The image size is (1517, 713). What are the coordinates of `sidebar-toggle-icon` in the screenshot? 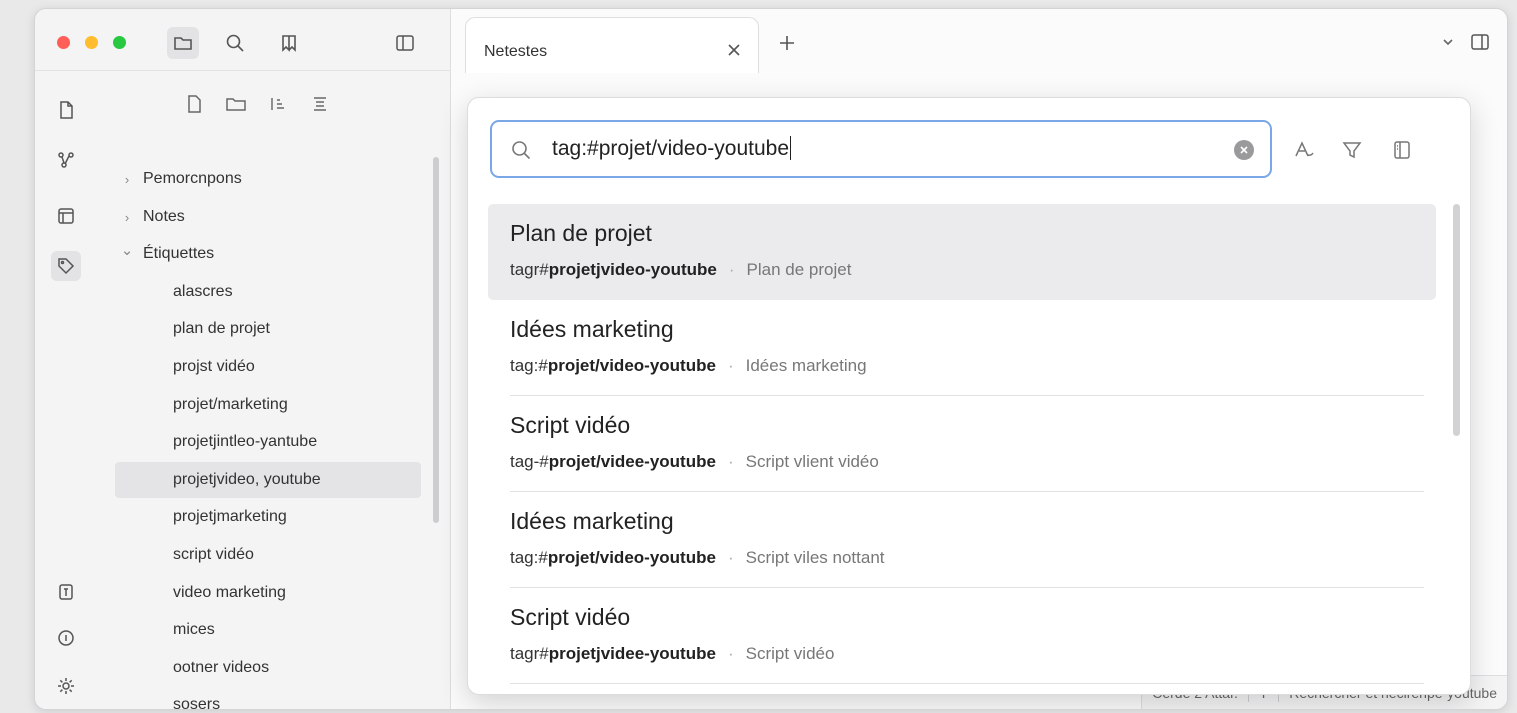 It's located at (1480, 42).